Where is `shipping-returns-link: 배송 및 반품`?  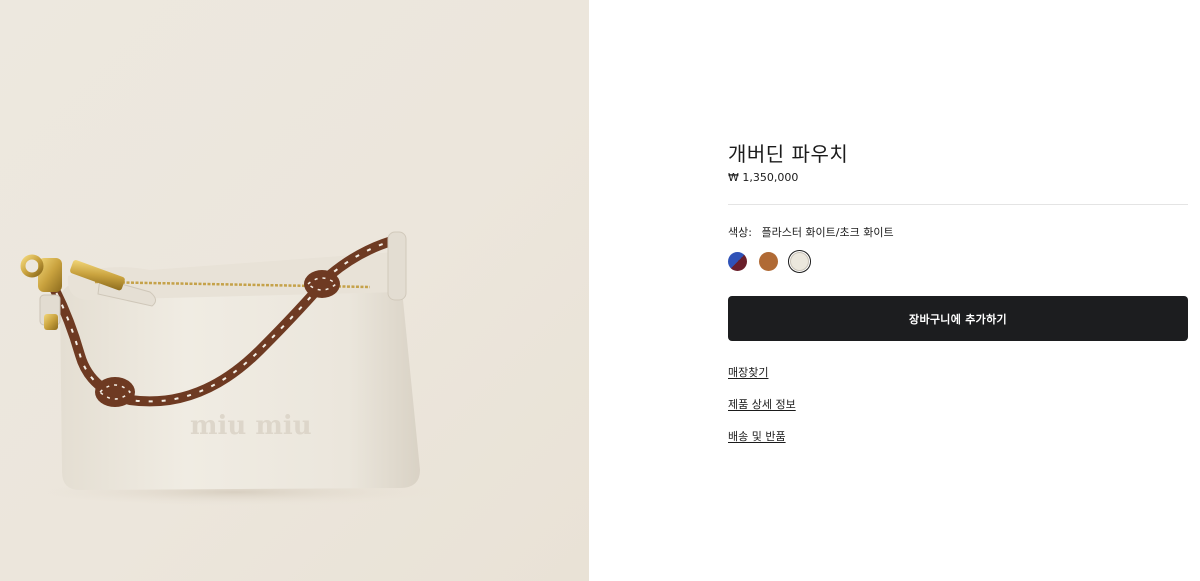 shipping-returns-link: 배송 및 반품 is located at coordinates (762, 436).